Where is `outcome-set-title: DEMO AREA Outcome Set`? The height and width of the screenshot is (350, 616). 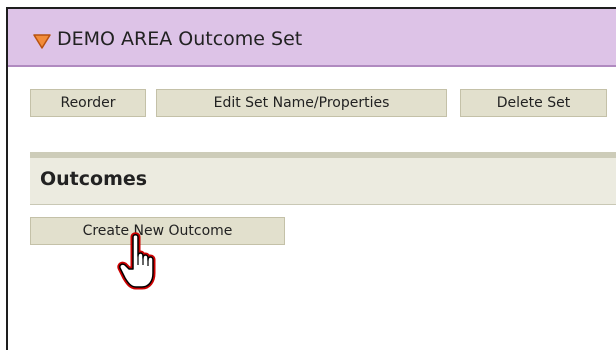 outcome-set-title: DEMO AREA Outcome Set is located at coordinates (180, 39).